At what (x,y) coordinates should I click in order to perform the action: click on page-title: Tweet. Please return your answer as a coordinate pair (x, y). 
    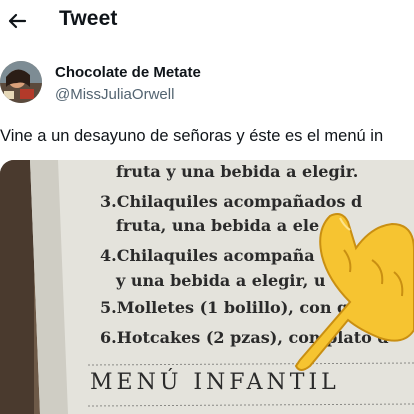
    Looking at the image, I should click on (88, 18).